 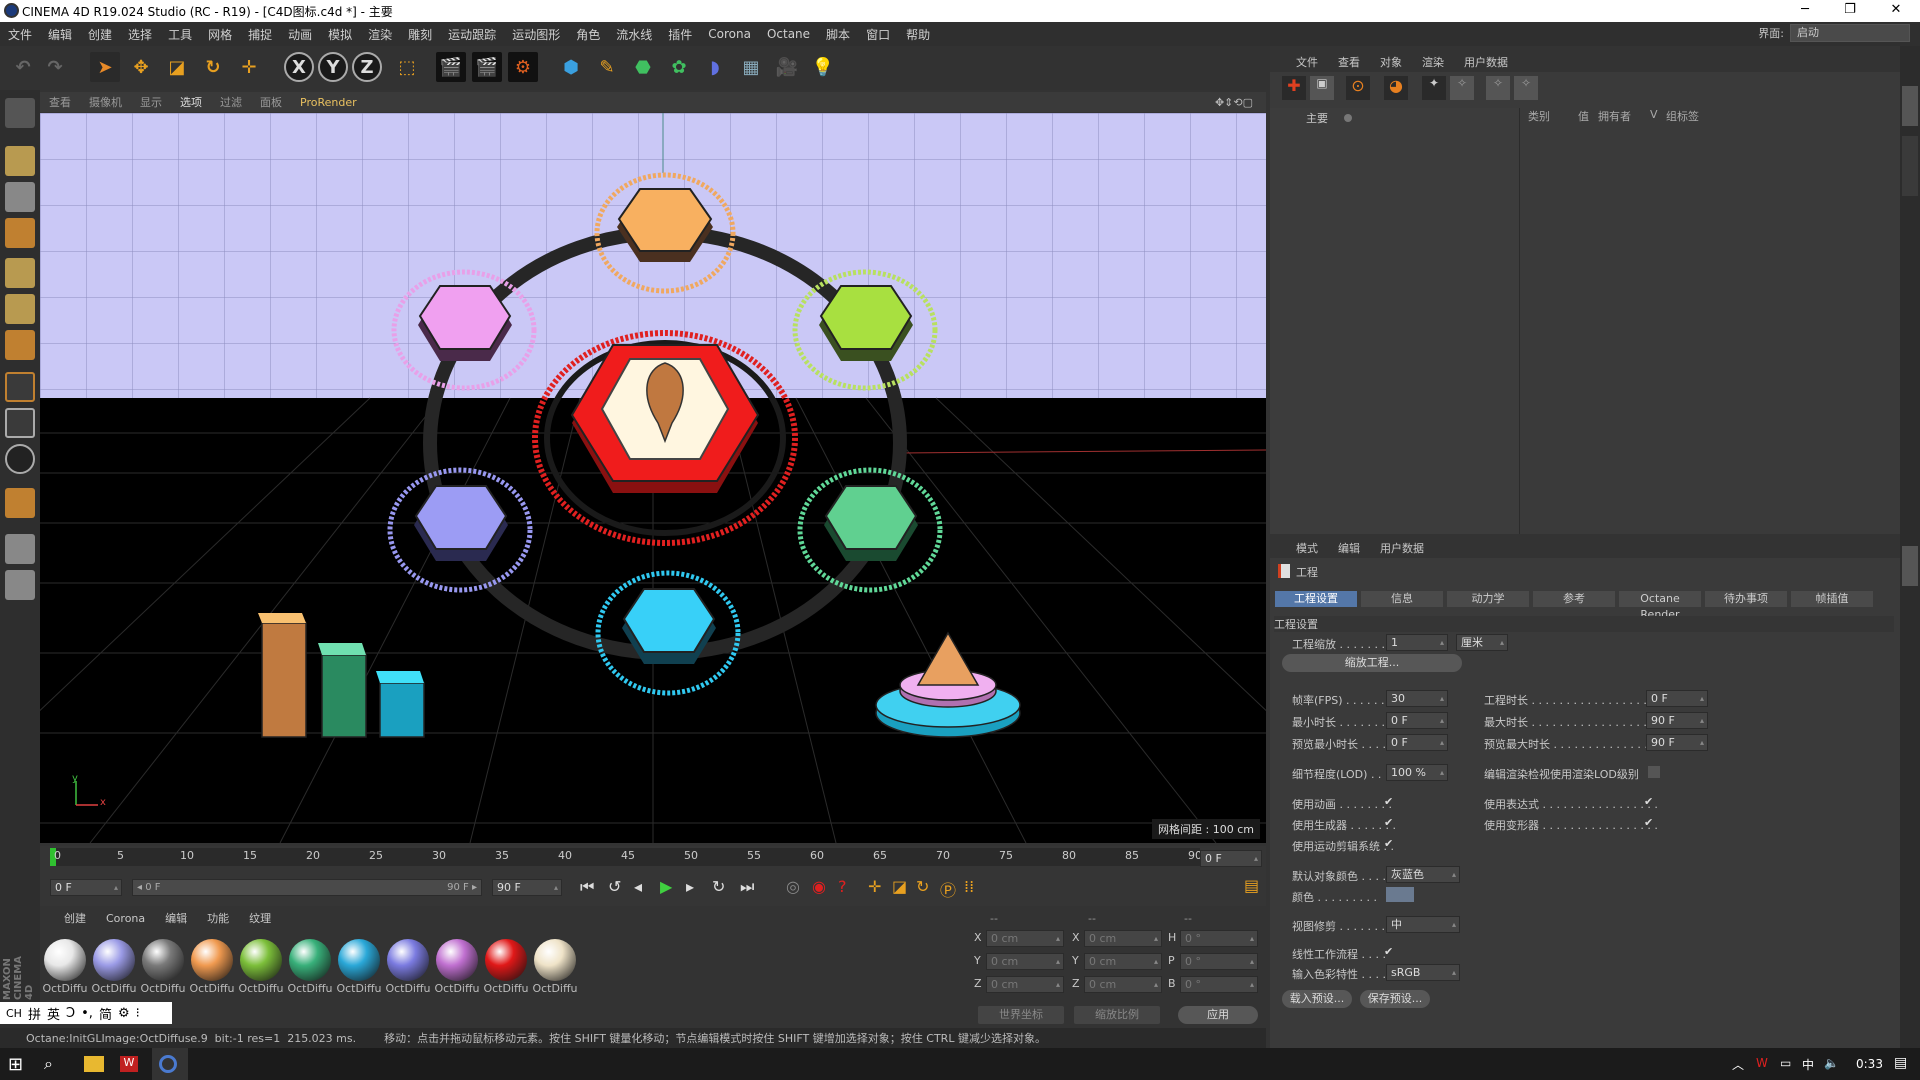 I want to click on min-time-field: 0 F, so click(x=1417, y=720).